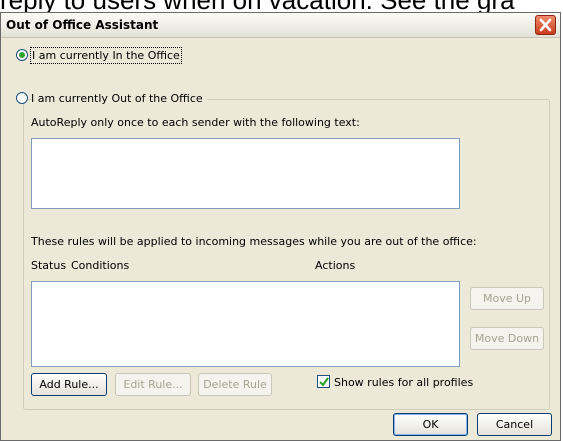  I want to click on move-up-button: Move Up, so click(507, 298).